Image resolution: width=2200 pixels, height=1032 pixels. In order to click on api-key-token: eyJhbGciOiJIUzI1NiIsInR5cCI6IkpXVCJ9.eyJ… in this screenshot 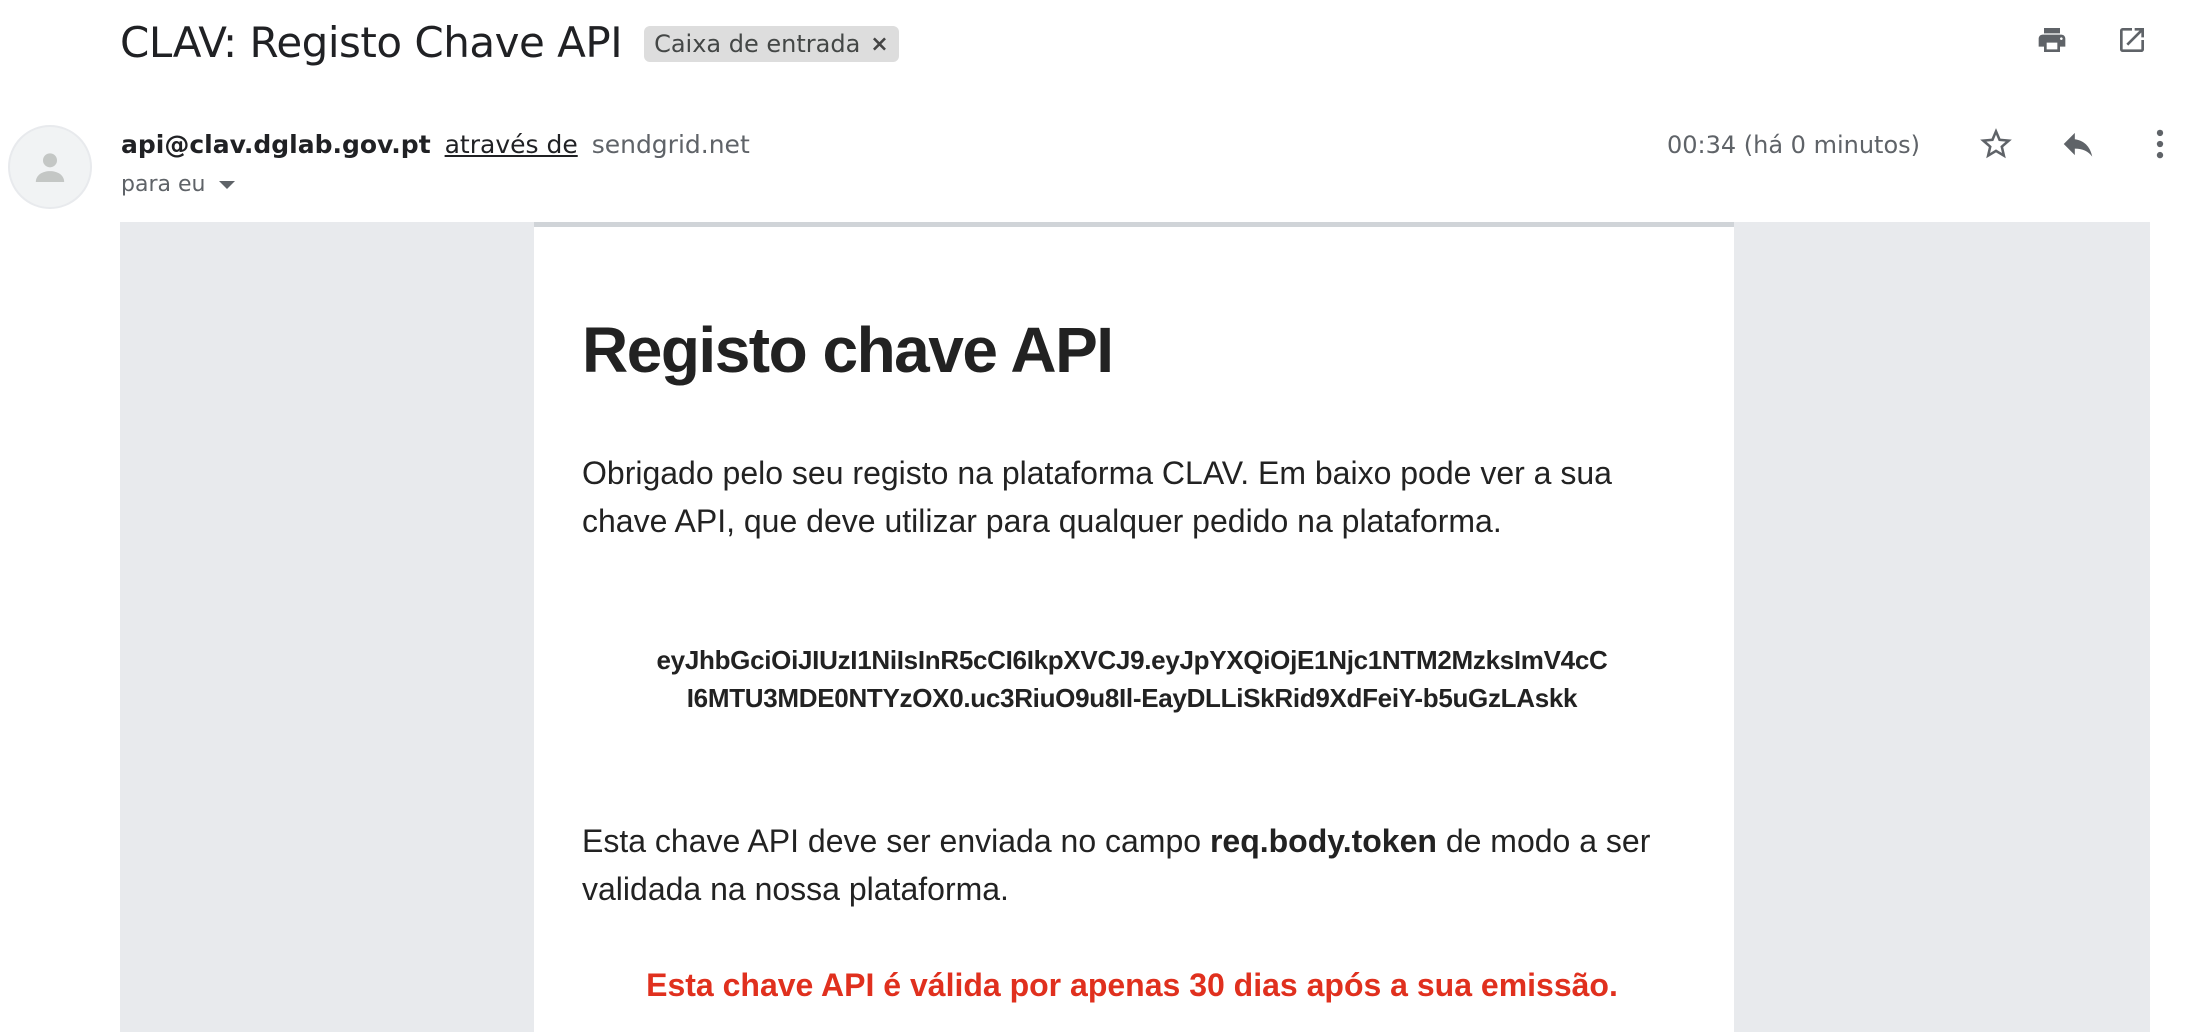, I will do `click(1132, 679)`.